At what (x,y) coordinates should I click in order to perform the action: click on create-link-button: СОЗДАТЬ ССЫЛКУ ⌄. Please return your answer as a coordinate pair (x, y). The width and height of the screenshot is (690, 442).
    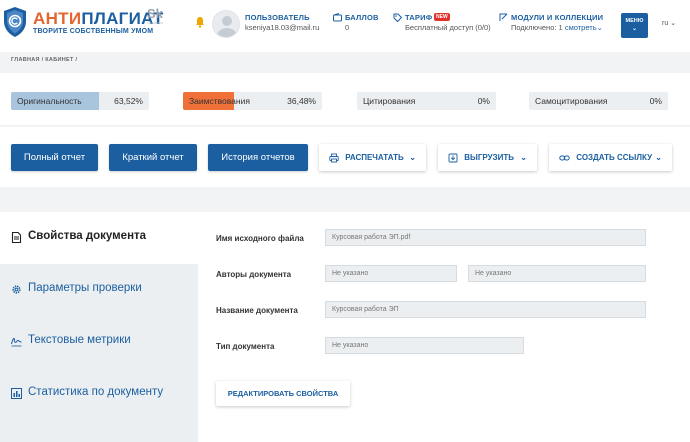
    Looking at the image, I should click on (610, 157).